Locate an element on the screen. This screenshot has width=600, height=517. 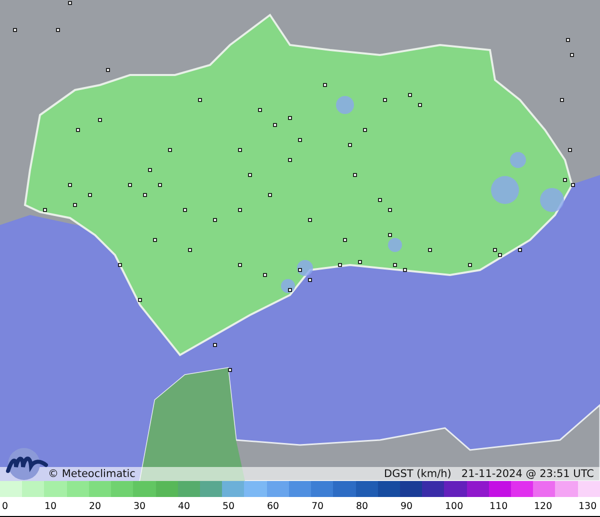
logo-icon is located at coordinates (26, 464).